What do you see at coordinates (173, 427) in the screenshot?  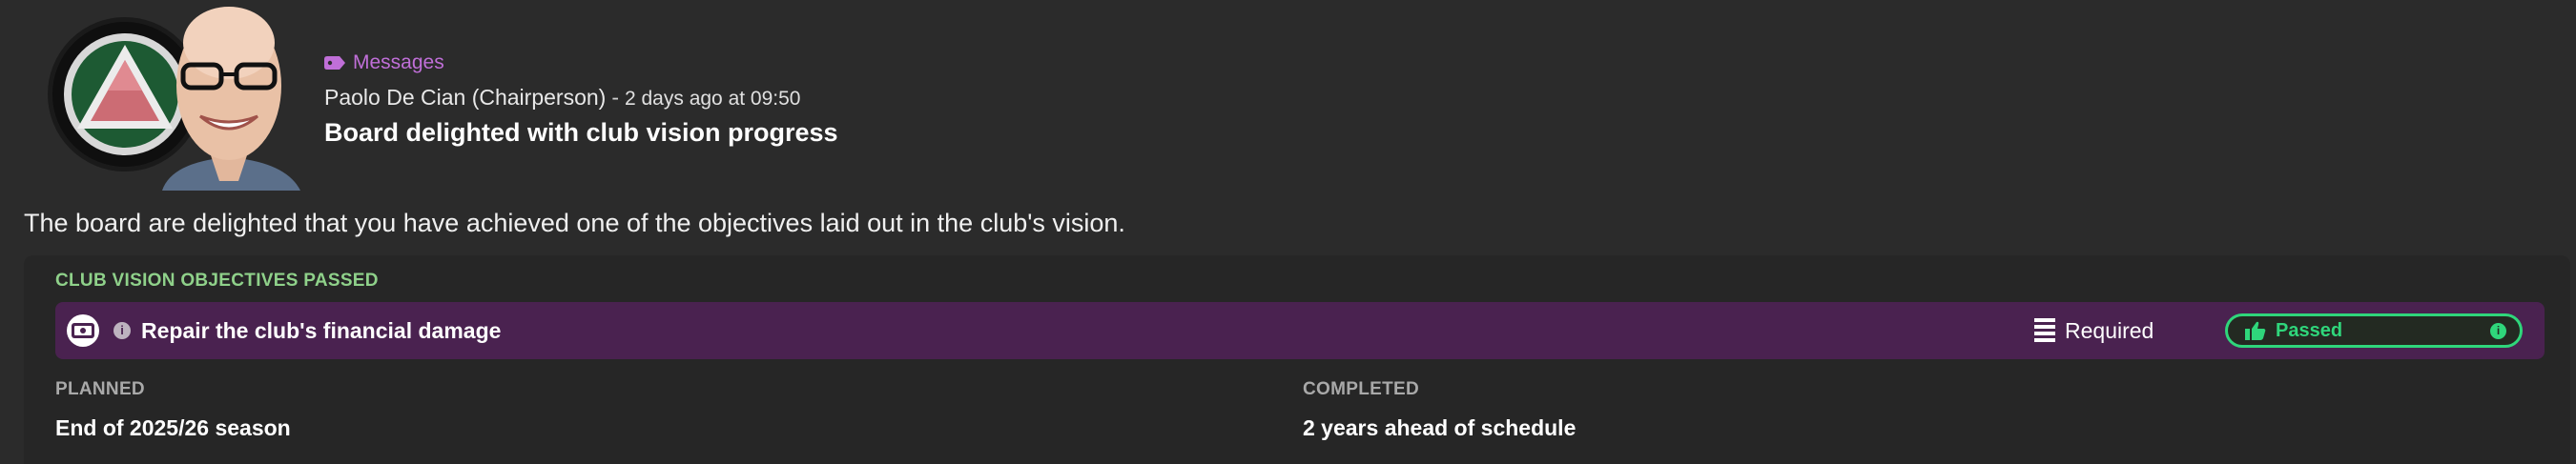 I see `planned-value: End of 2025/26 season` at bounding box center [173, 427].